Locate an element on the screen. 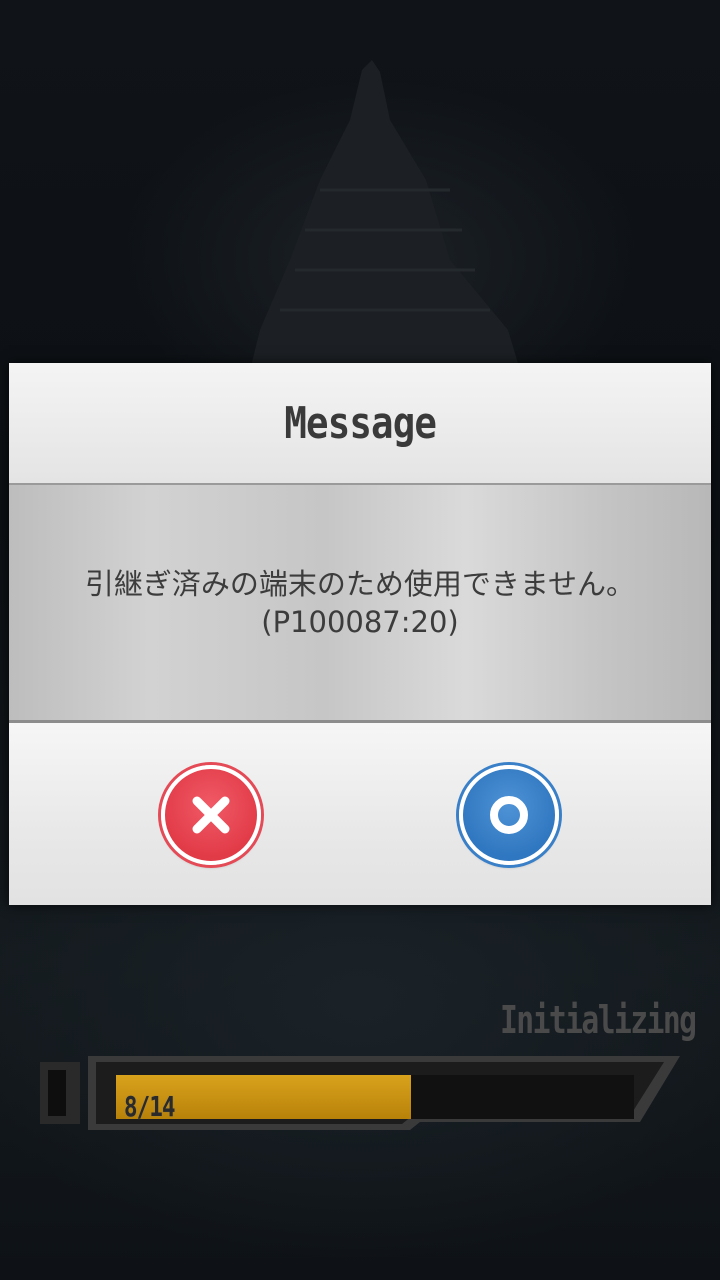 The image size is (720, 1280). dialog-message: 引継ぎ済みの端末のため使用できません。 is located at coordinates (360, 583).